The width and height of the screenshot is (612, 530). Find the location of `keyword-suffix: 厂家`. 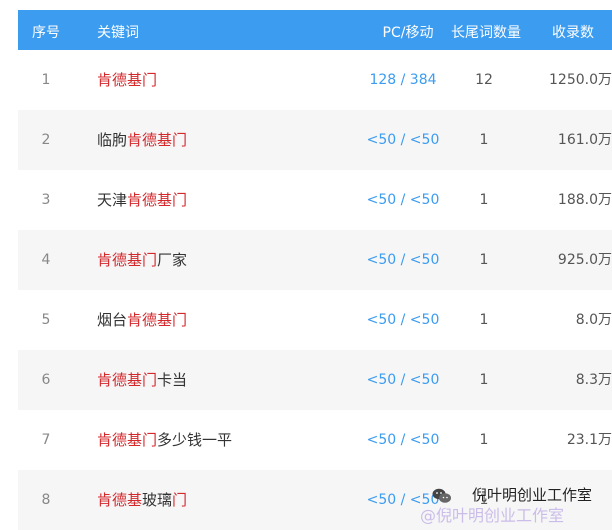

keyword-suffix: 厂家 is located at coordinates (172, 260).